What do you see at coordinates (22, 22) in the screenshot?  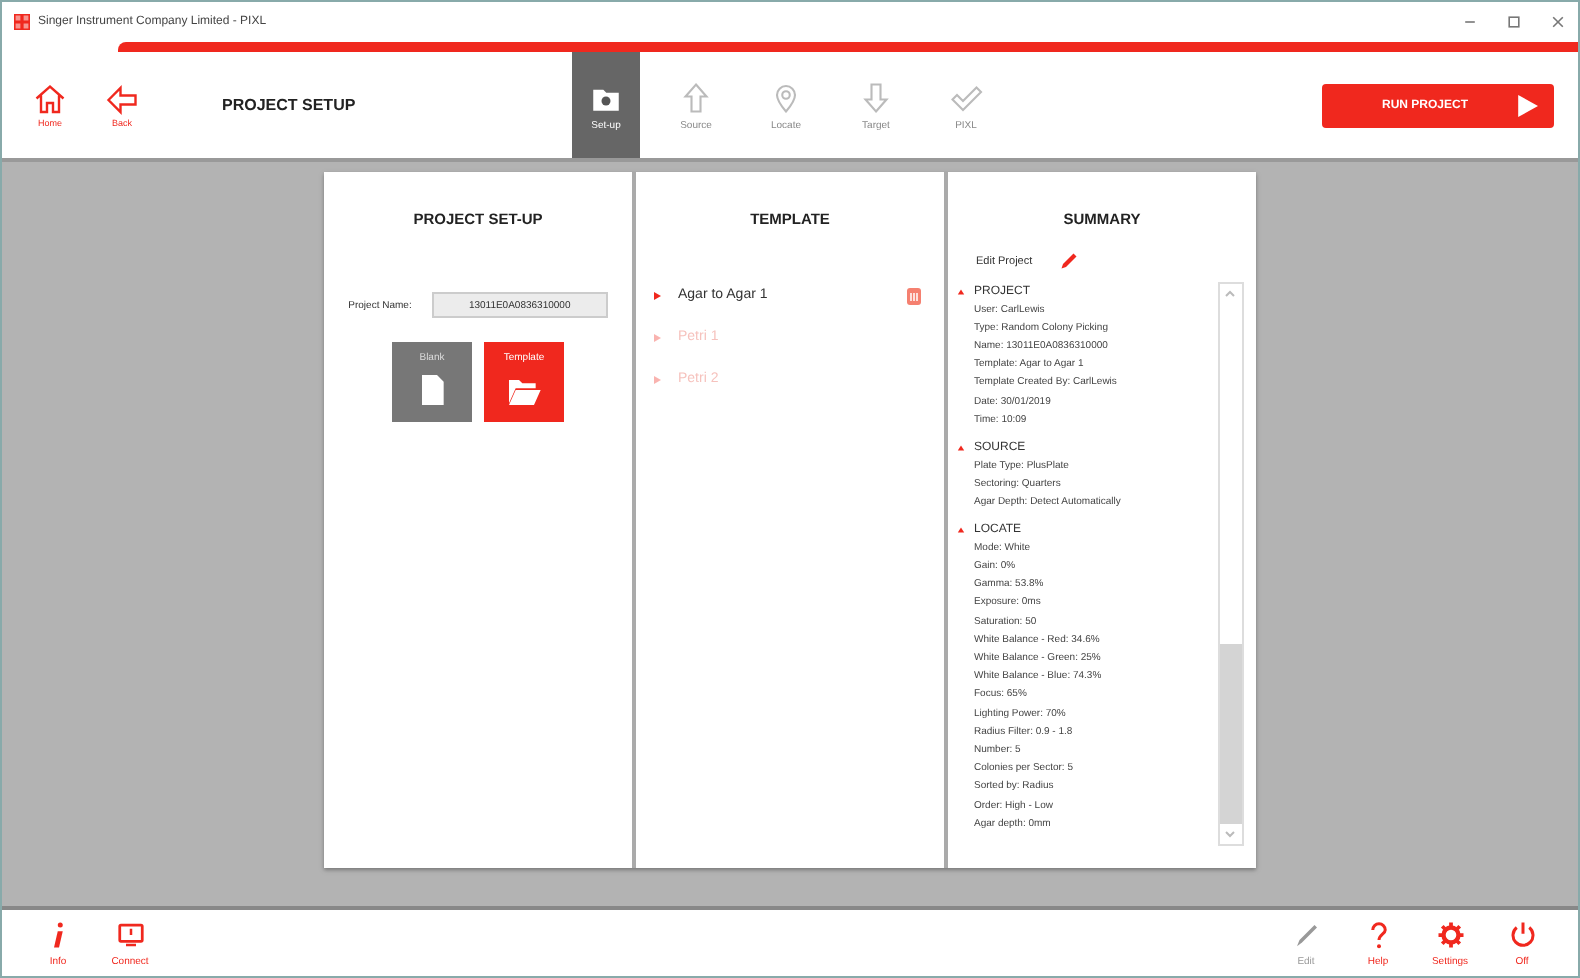 I see `logo-icon` at bounding box center [22, 22].